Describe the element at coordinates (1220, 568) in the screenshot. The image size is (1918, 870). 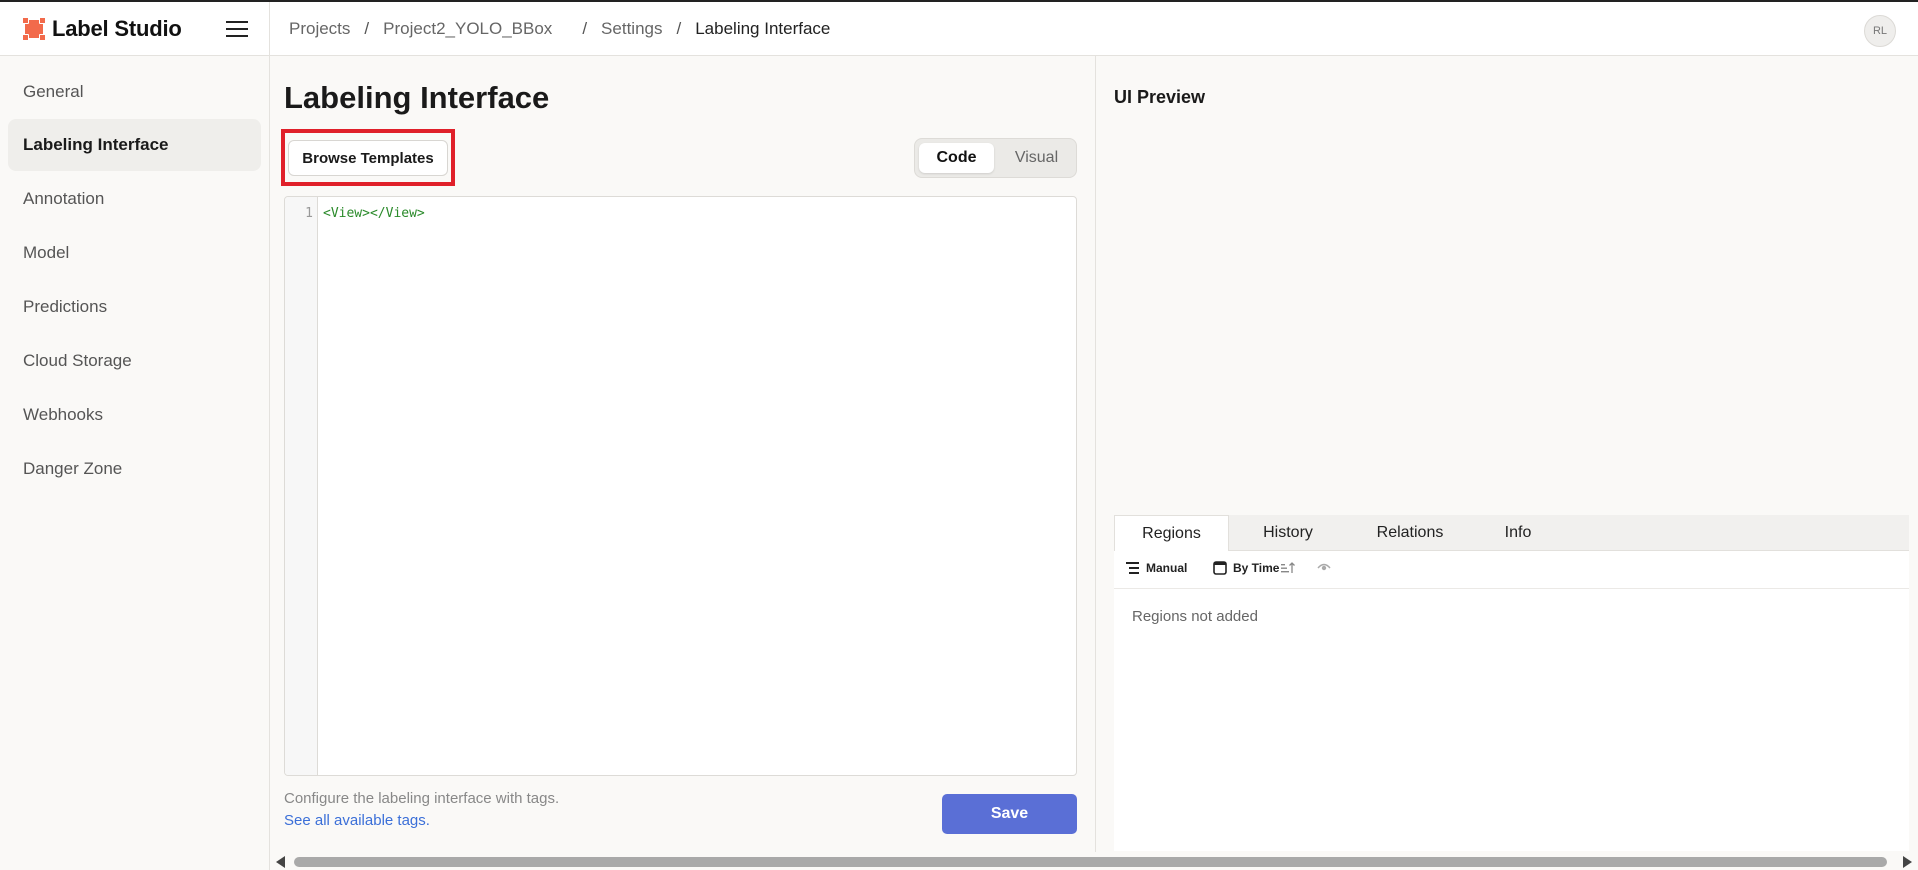
I see `calendar-icon` at that location.